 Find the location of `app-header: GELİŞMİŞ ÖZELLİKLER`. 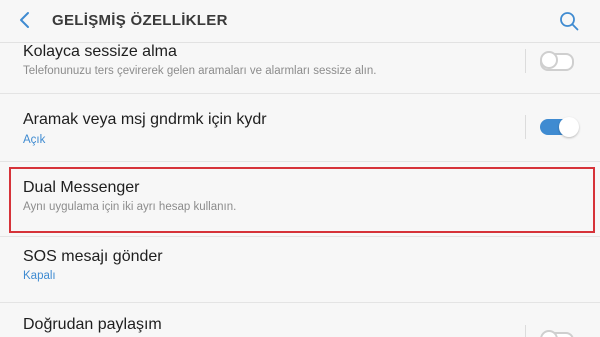

app-header: GELİŞMİŞ ÖZELLİKLER is located at coordinates (300, 21).